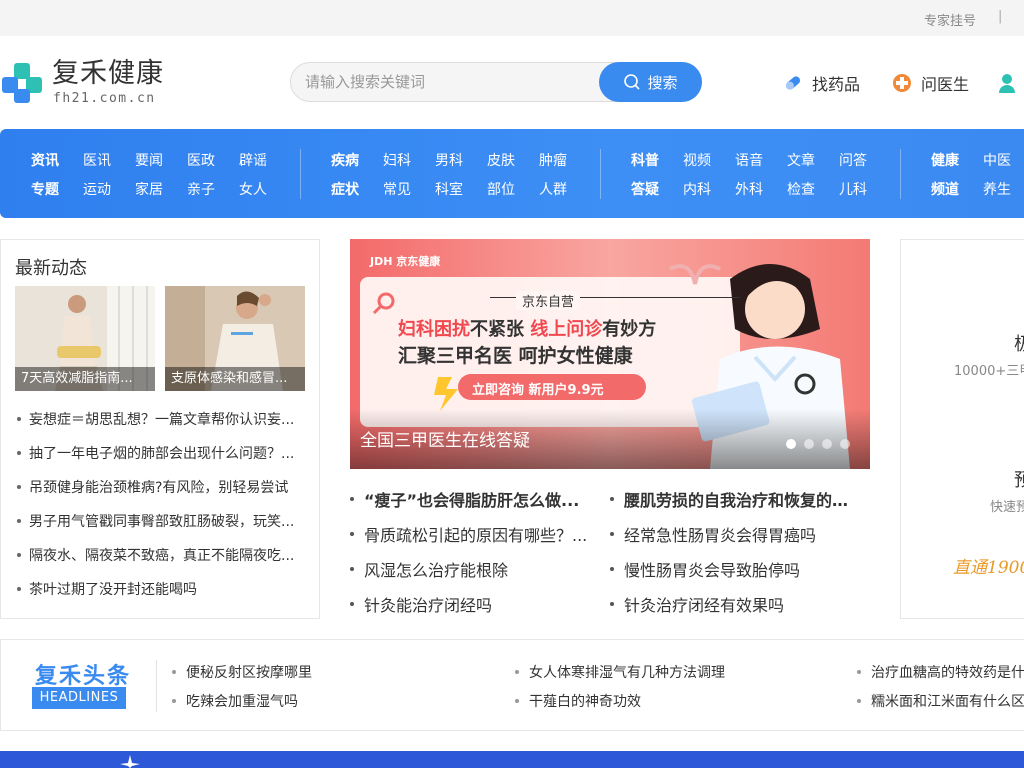  I want to click on news-item: 茶叶过期了没开封还能喝吗, so click(160, 589).